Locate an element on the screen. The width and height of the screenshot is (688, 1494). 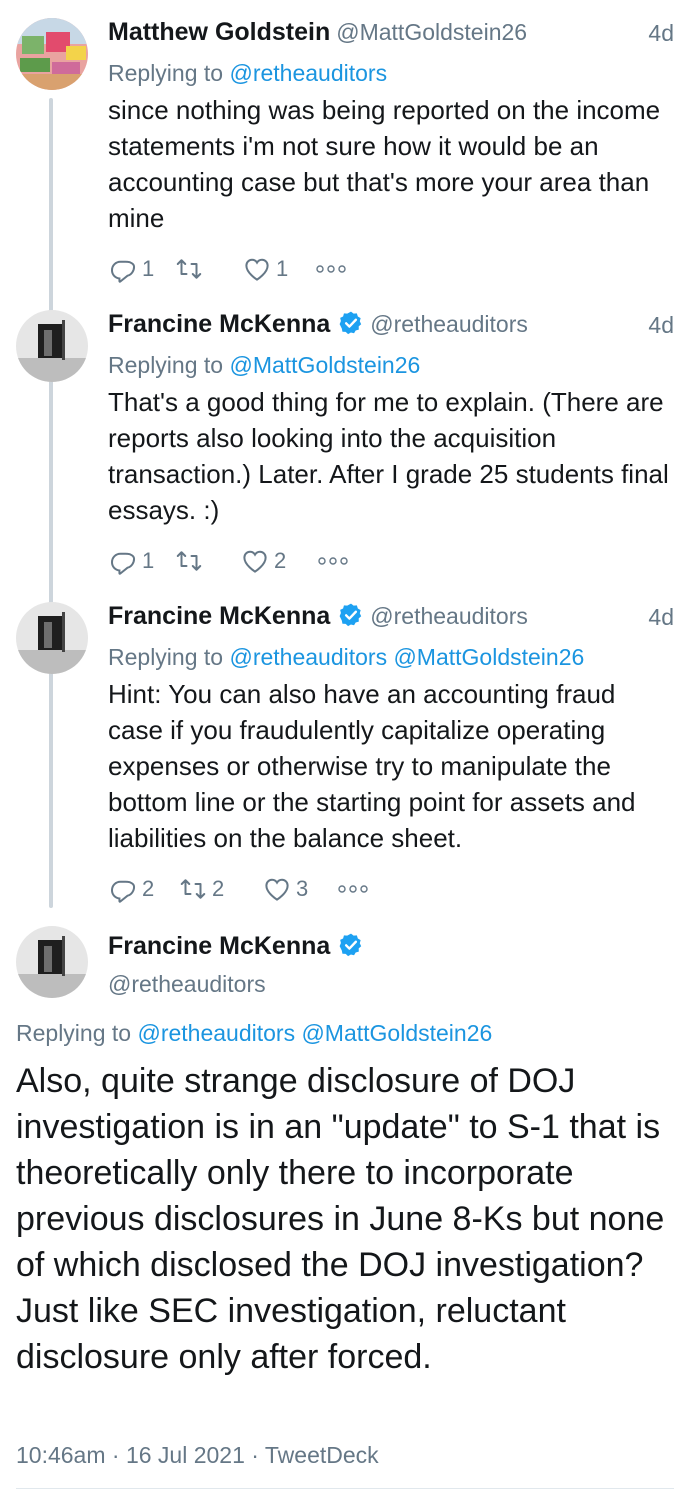
like-button: 3 is located at coordinates (285, 889).